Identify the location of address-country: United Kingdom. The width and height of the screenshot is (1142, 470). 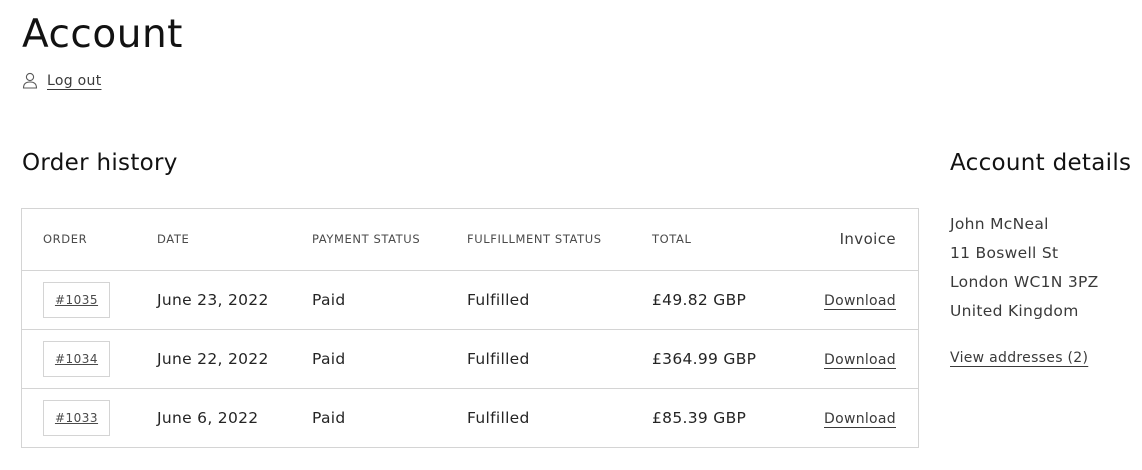
(1014, 311).